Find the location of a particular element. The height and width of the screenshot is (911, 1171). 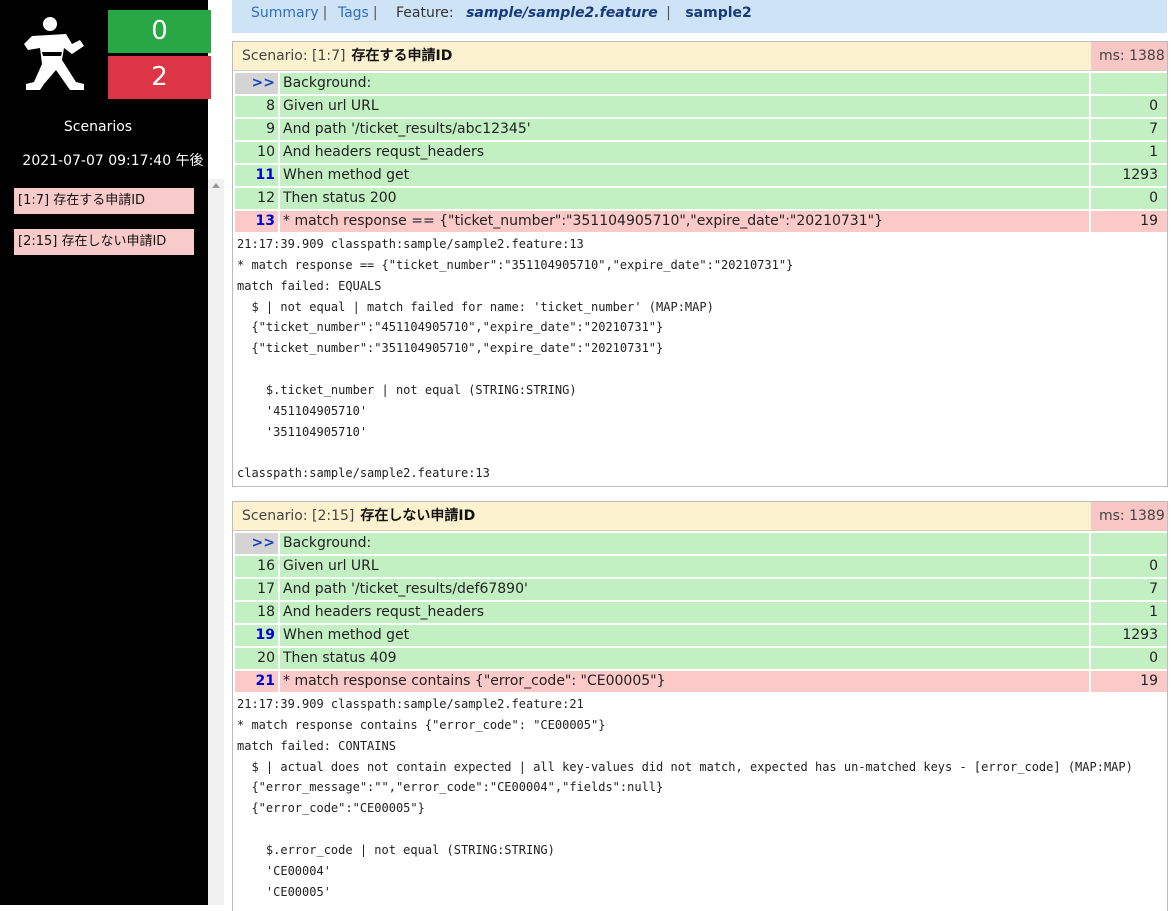

step-row: 10 And headers requst_headers 1 is located at coordinates (701, 153).